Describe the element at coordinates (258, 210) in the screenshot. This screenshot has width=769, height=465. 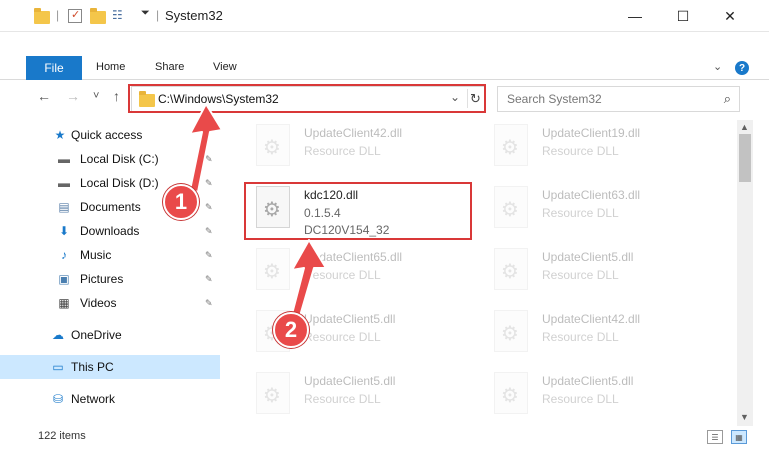
I see `annotation-arrows` at that location.